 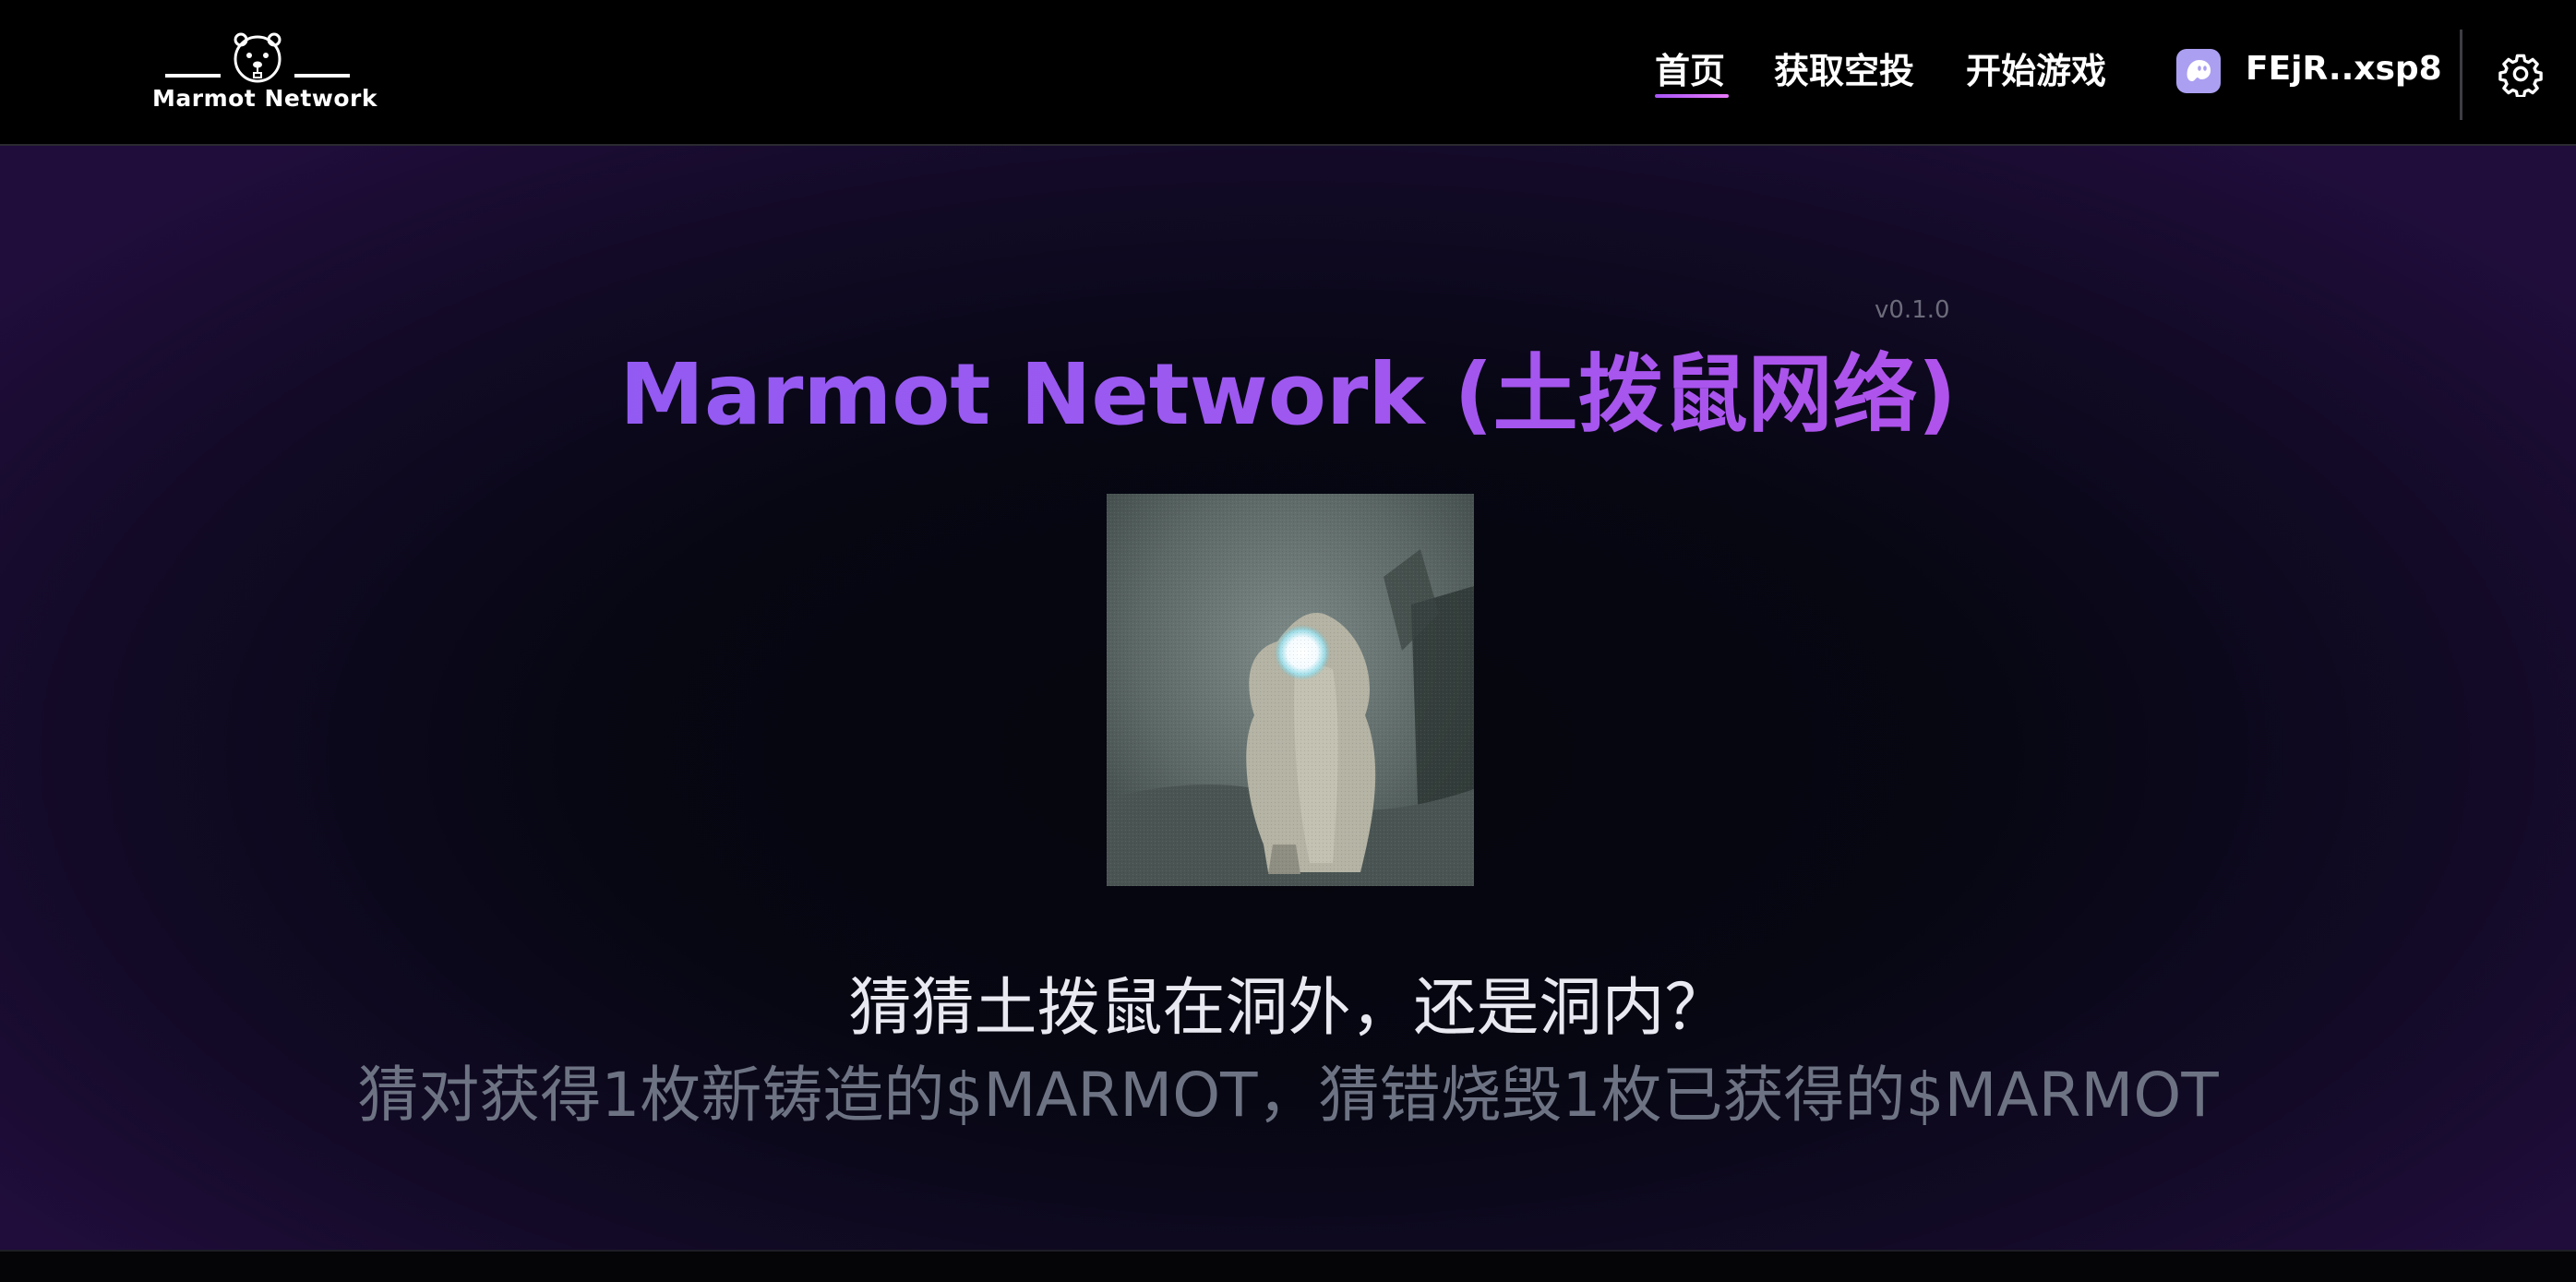 What do you see at coordinates (2461, 75) in the screenshot?
I see `header-divider` at bounding box center [2461, 75].